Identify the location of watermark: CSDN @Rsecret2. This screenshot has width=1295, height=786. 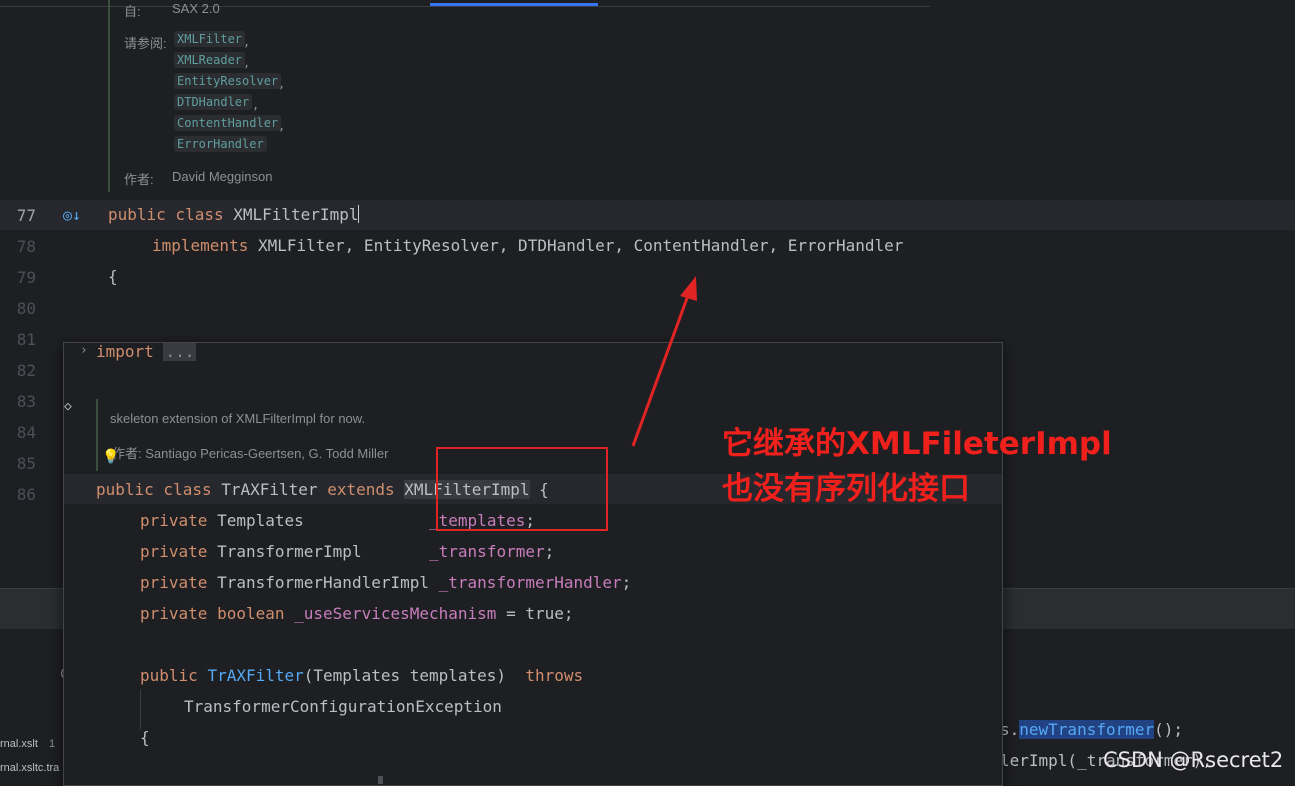
(1193, 760).